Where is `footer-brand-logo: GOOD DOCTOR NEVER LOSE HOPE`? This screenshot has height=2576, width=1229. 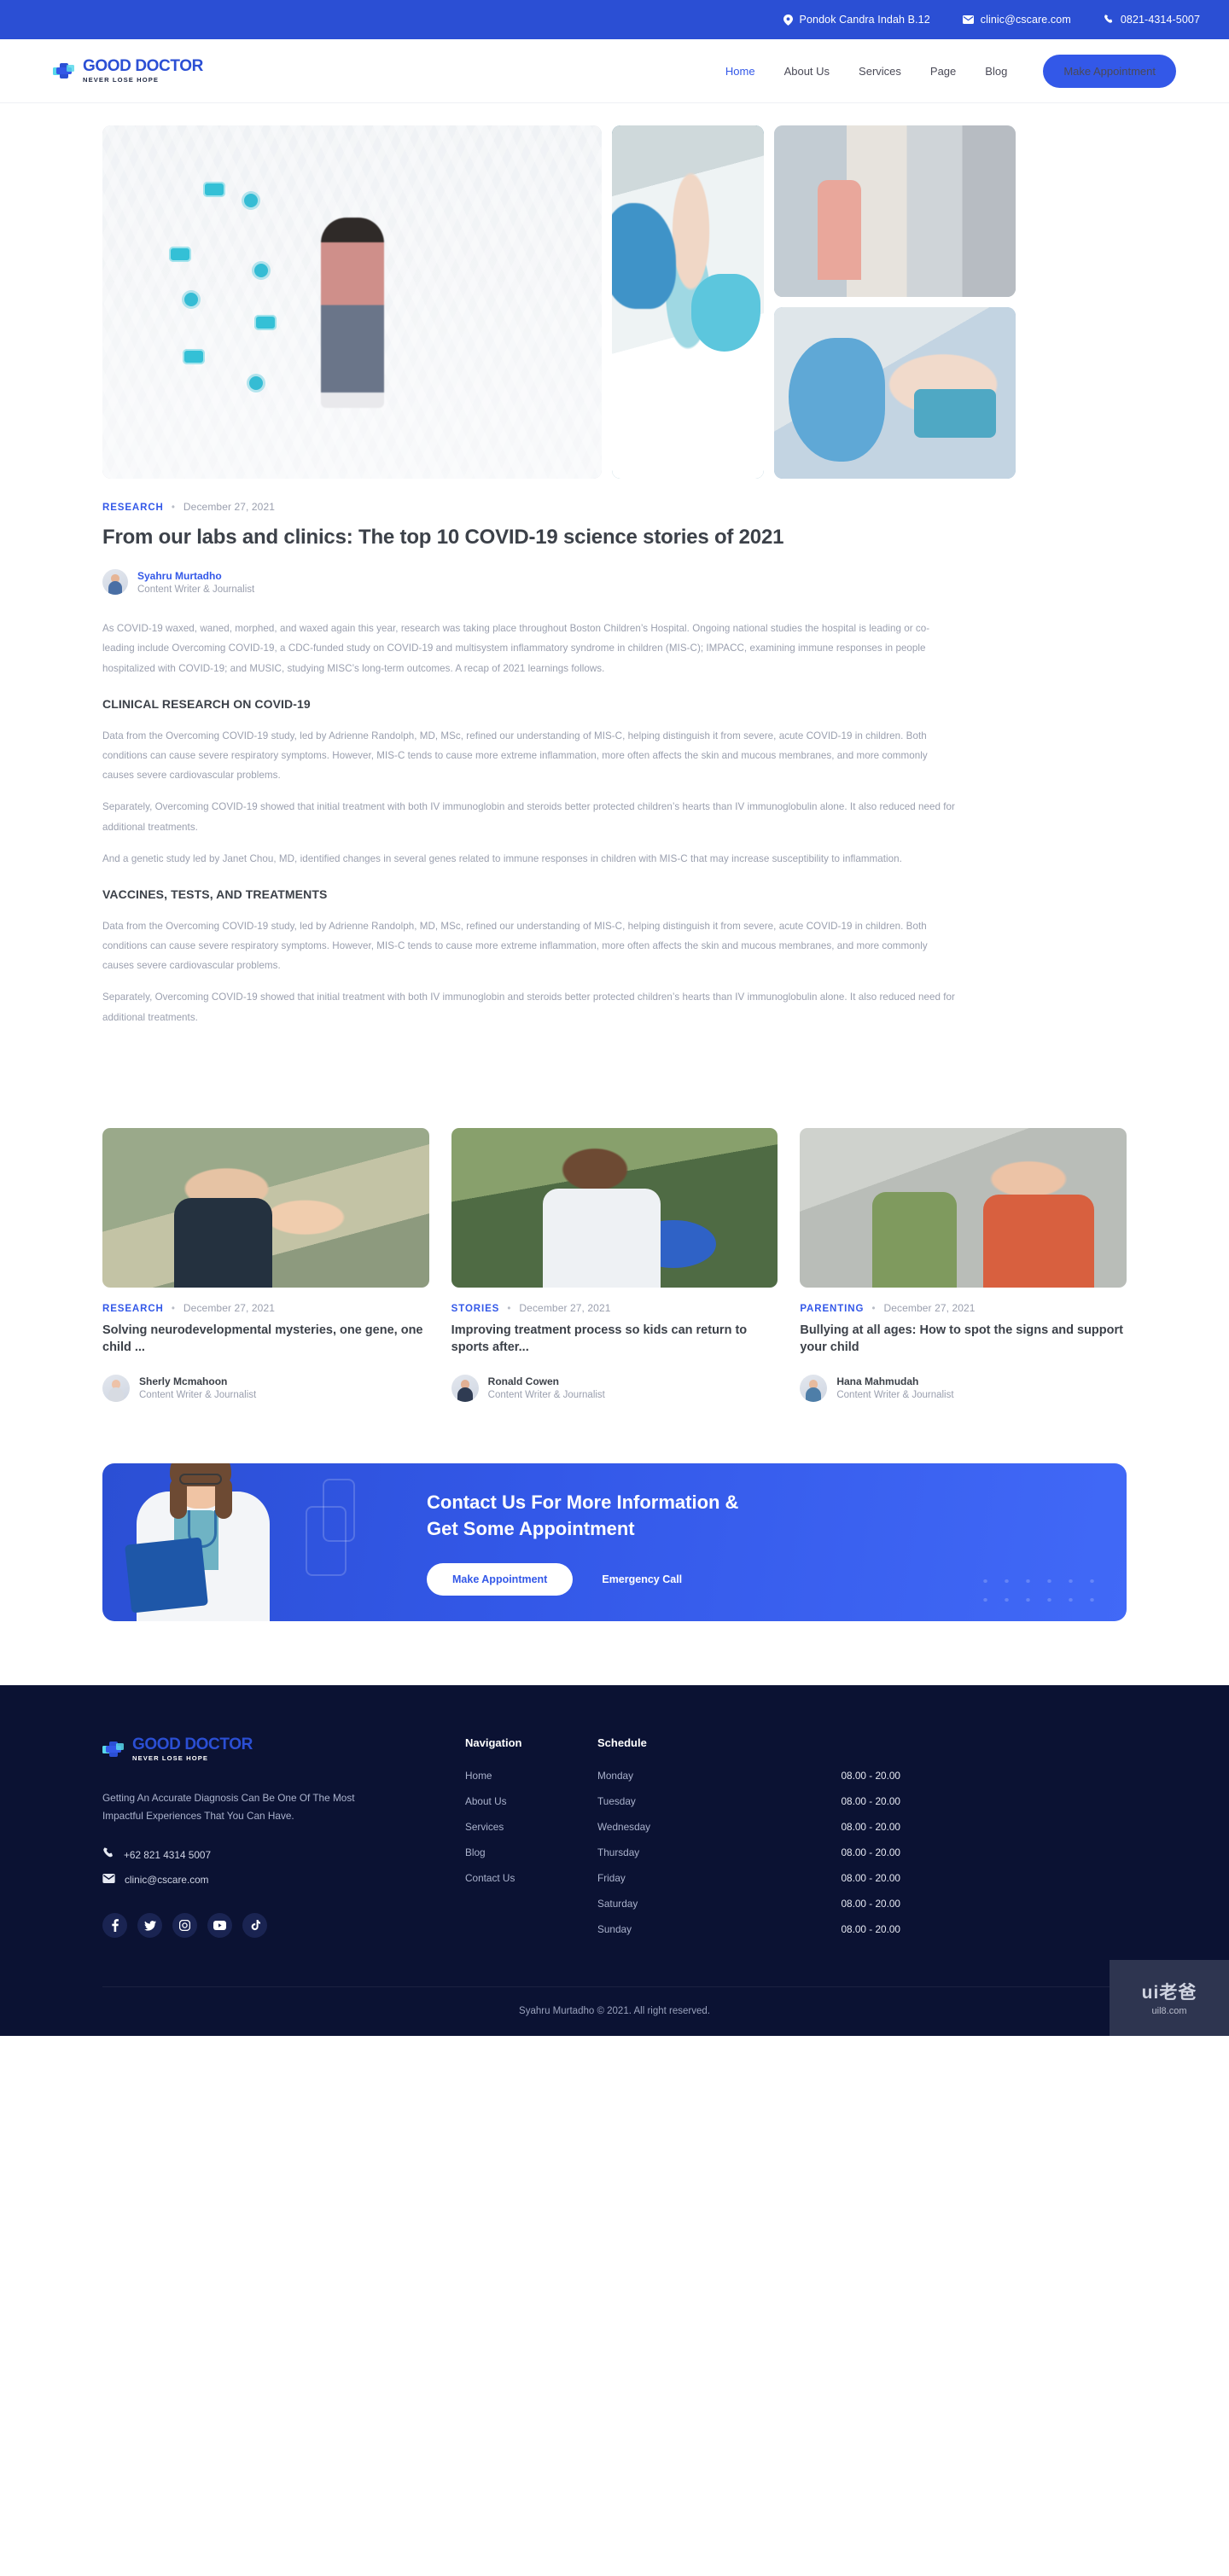
footer-brand-logo: GOOD DOCTOR NEVER LOSE HOPE is located at coordinates (264, 1749).